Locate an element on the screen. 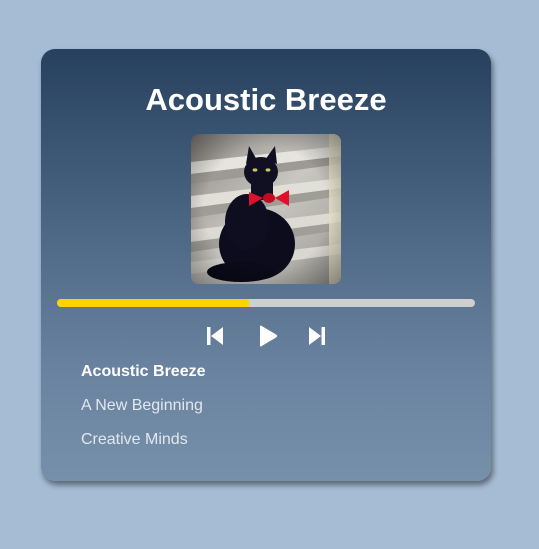 Image resolution: width=539 pixels, height=549 pixels. playlist-item: A New Beginning is located at coordinates (143, 406).